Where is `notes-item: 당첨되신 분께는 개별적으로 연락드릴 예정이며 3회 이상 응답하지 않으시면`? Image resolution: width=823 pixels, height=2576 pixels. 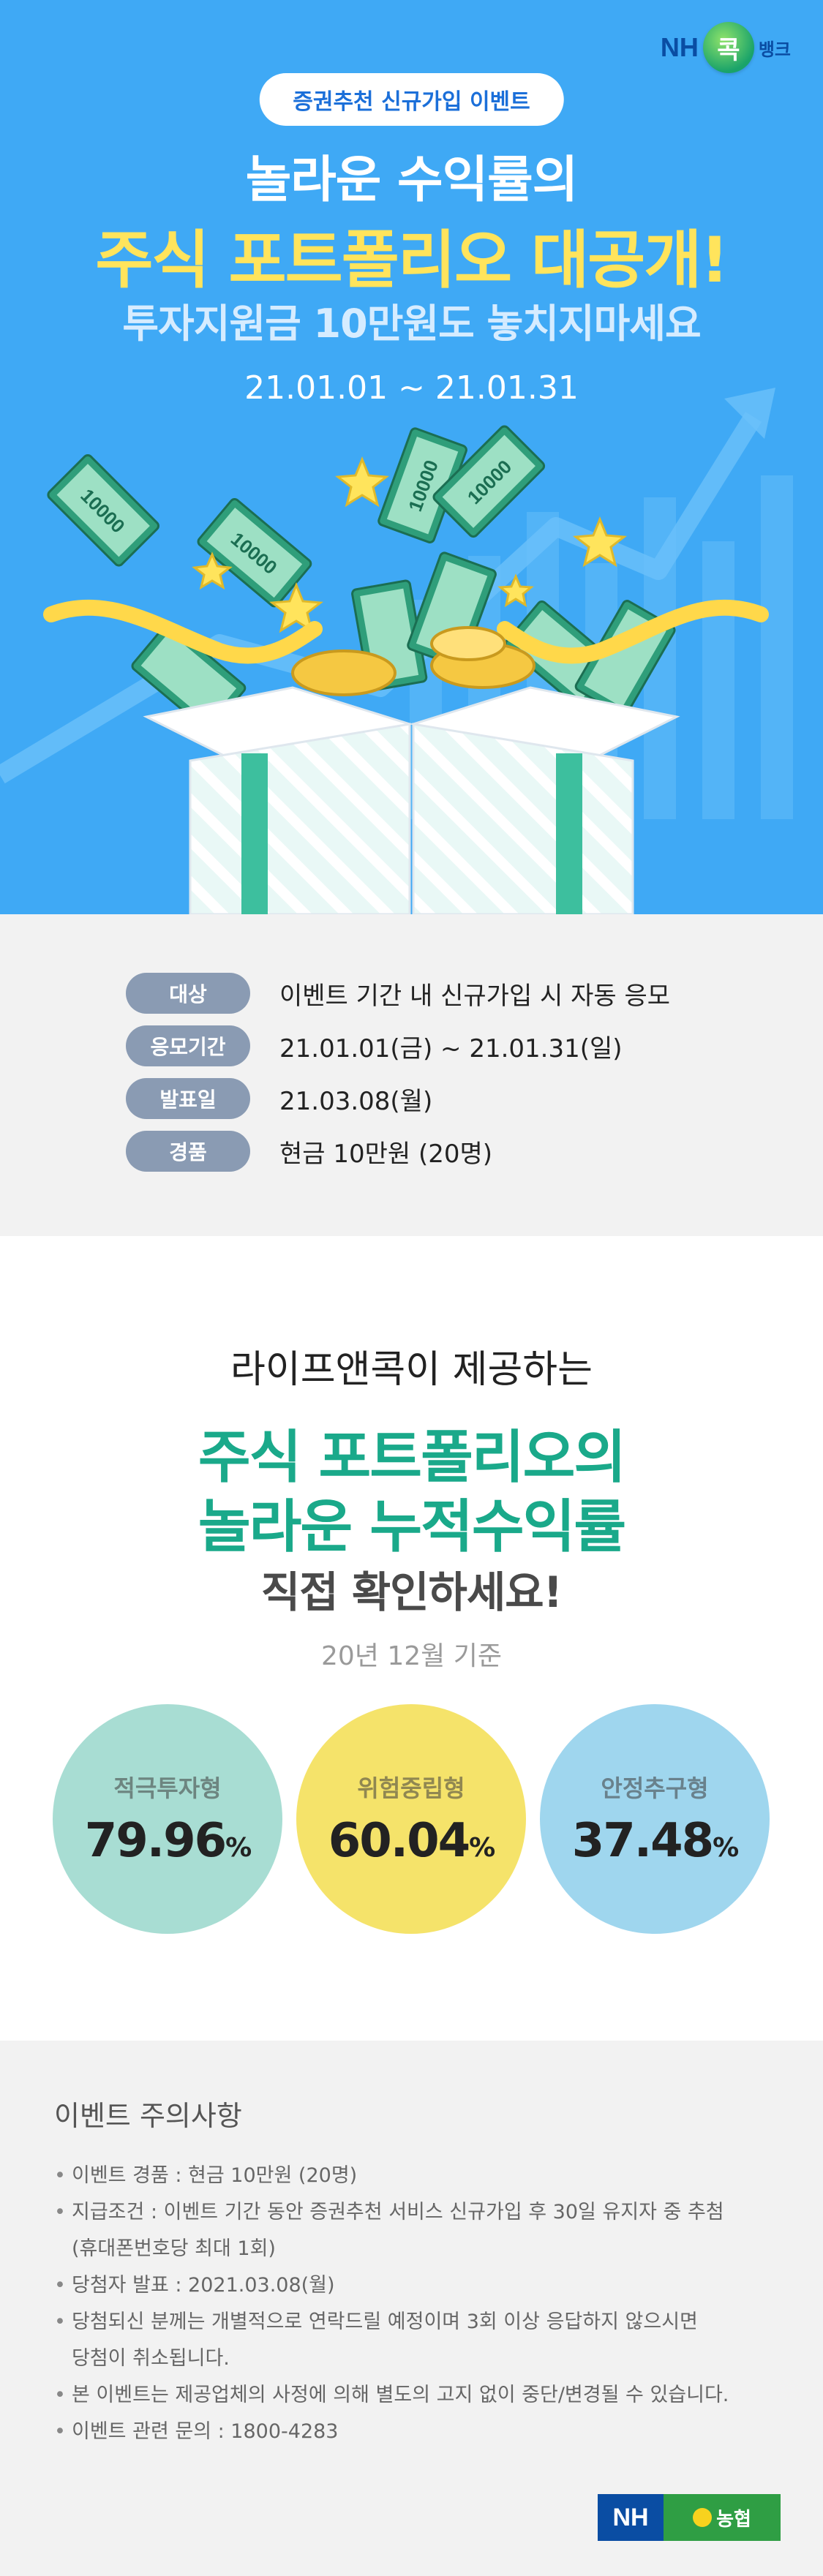
notes-item: 당첨되신 분께는 개별적으로 연락드릴 예정이며 3회 이상 응답하지 않으시면 is located at coordinates (420, 2322).